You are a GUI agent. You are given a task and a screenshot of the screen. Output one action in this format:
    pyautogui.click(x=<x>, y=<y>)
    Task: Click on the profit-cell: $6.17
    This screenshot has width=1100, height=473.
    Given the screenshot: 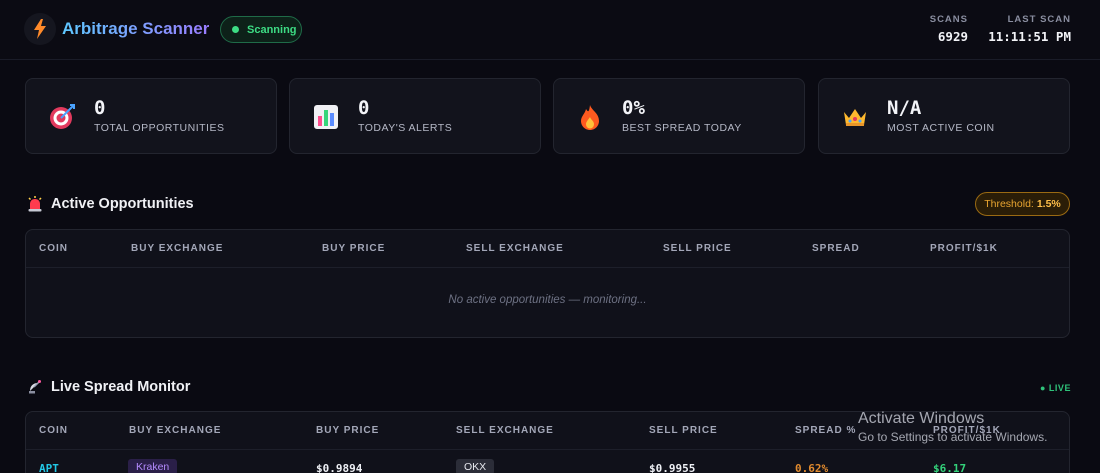 What is the action you would take?
    pyautogui.click(x=950, y=467)
    